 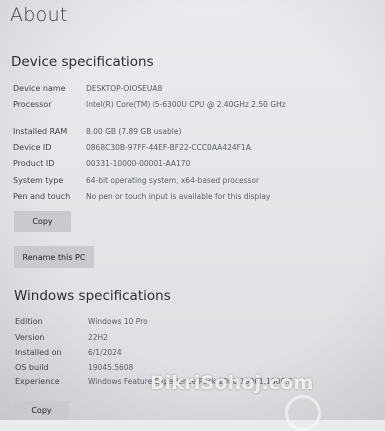 I want to click on spec-label: System type, so click(x=38, y=180).